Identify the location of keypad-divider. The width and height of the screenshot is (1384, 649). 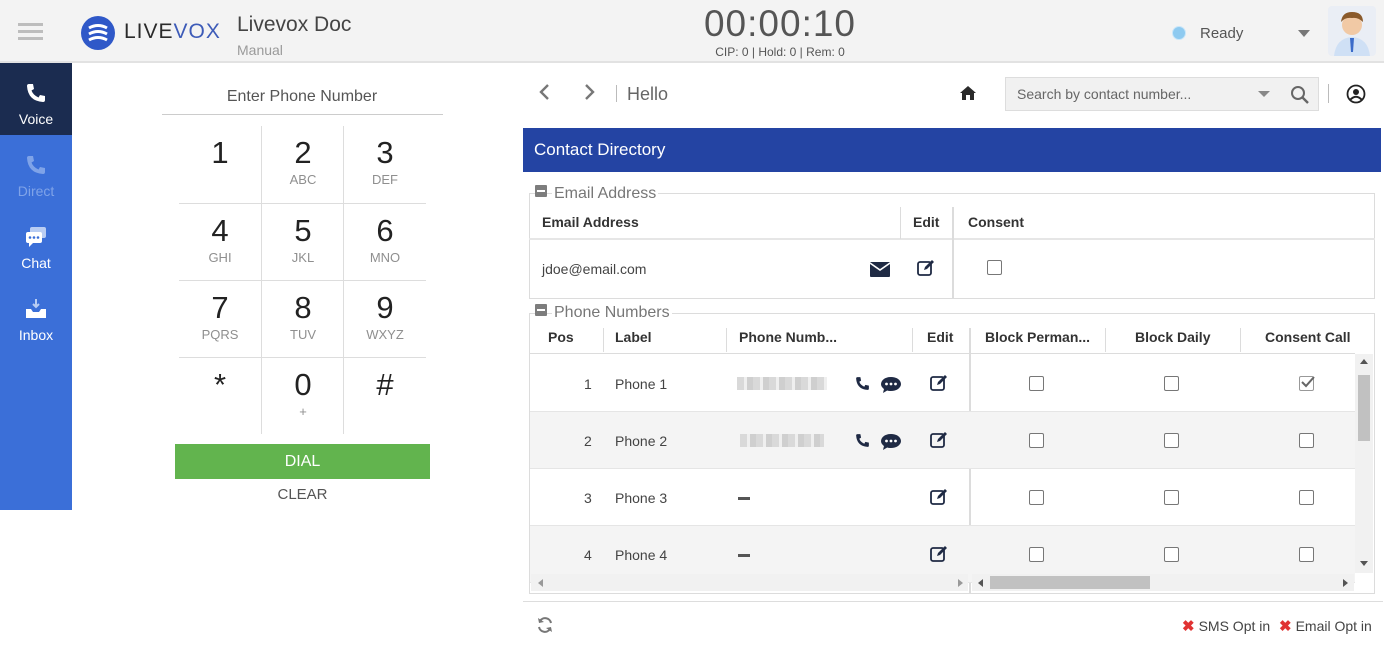
(302, 280).